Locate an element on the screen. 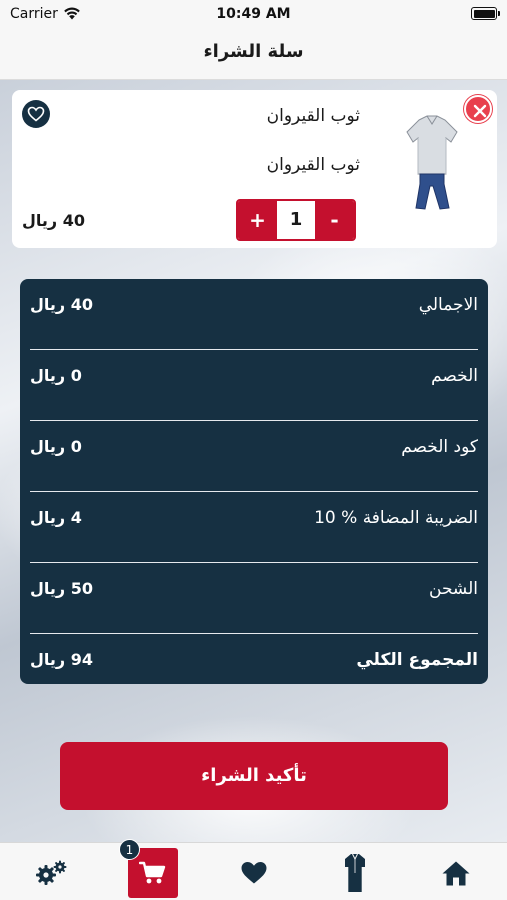  item-title: ثوب القيروان is located at coordinates (313, 116).